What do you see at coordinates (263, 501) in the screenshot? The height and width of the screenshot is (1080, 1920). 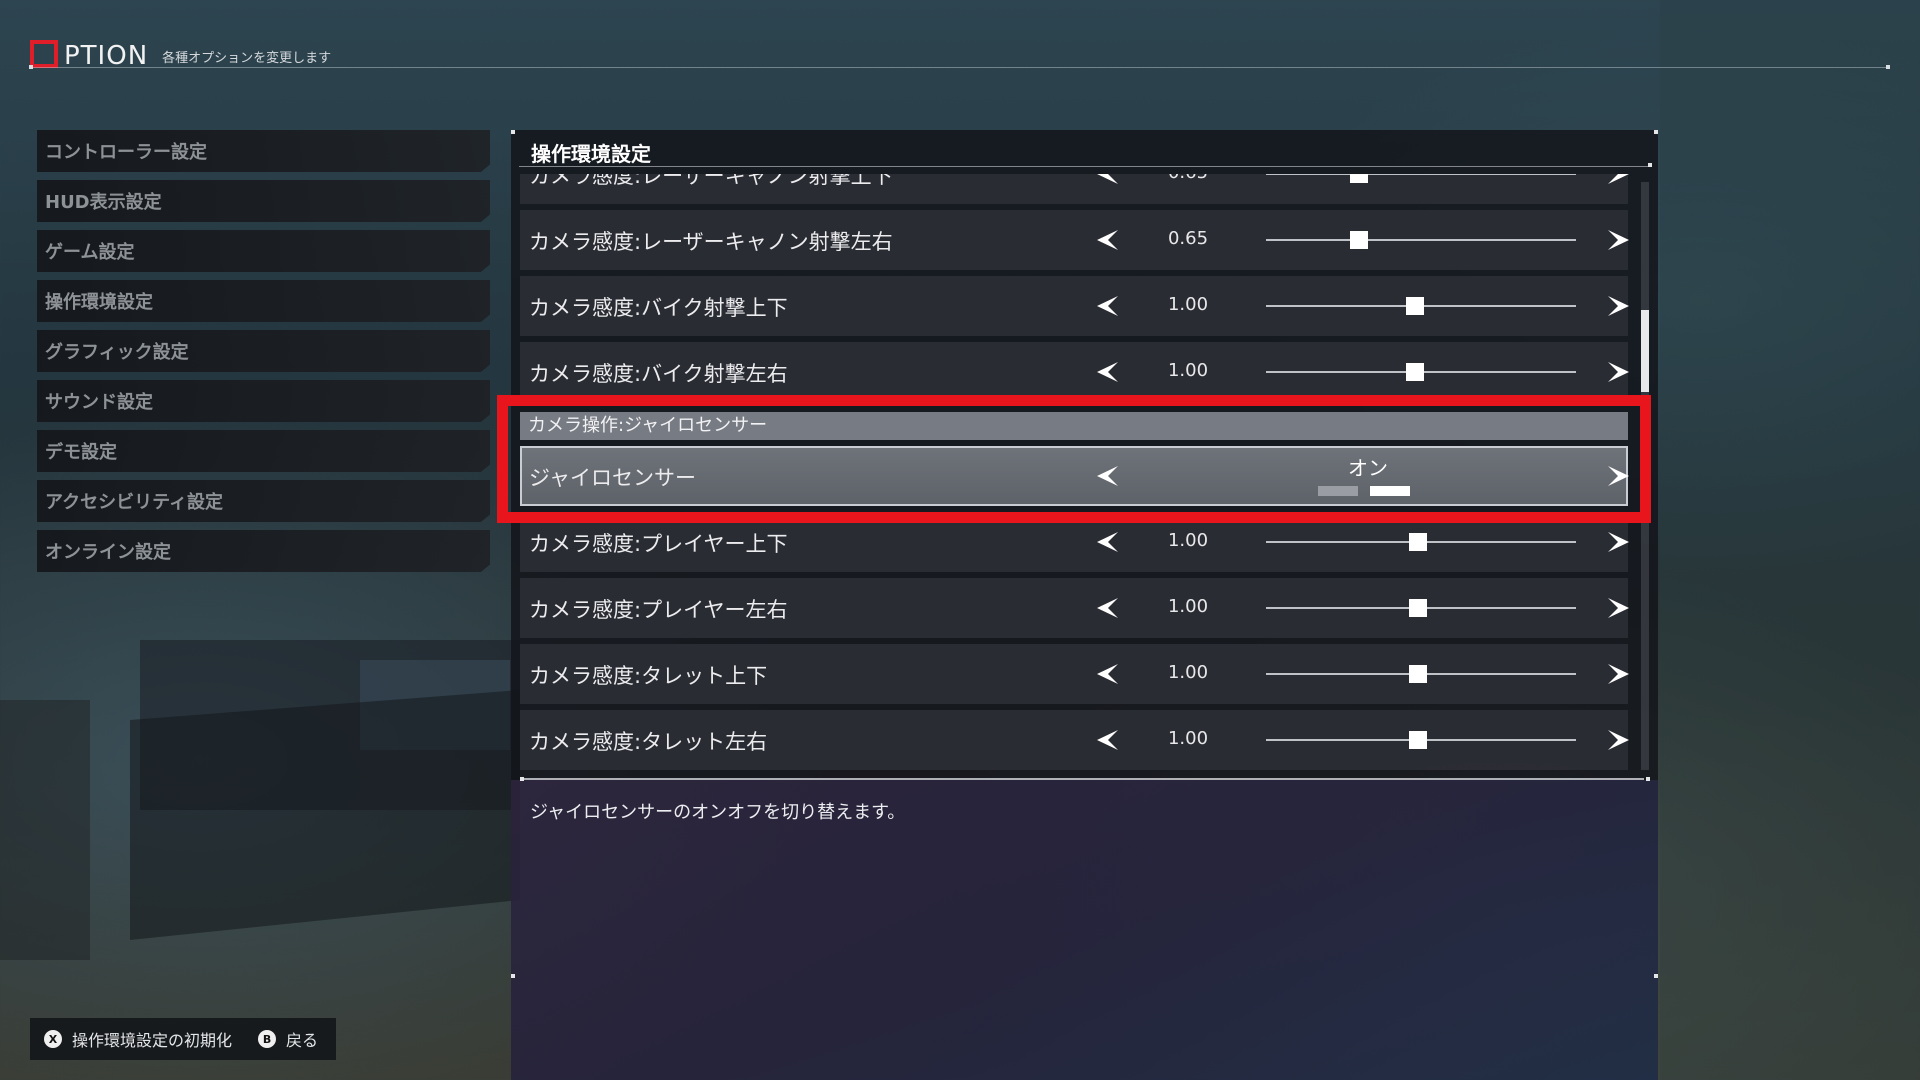 I see `sidebar-item-accessibility: アクセシビリティ設定` at bounding box center [263, 501].